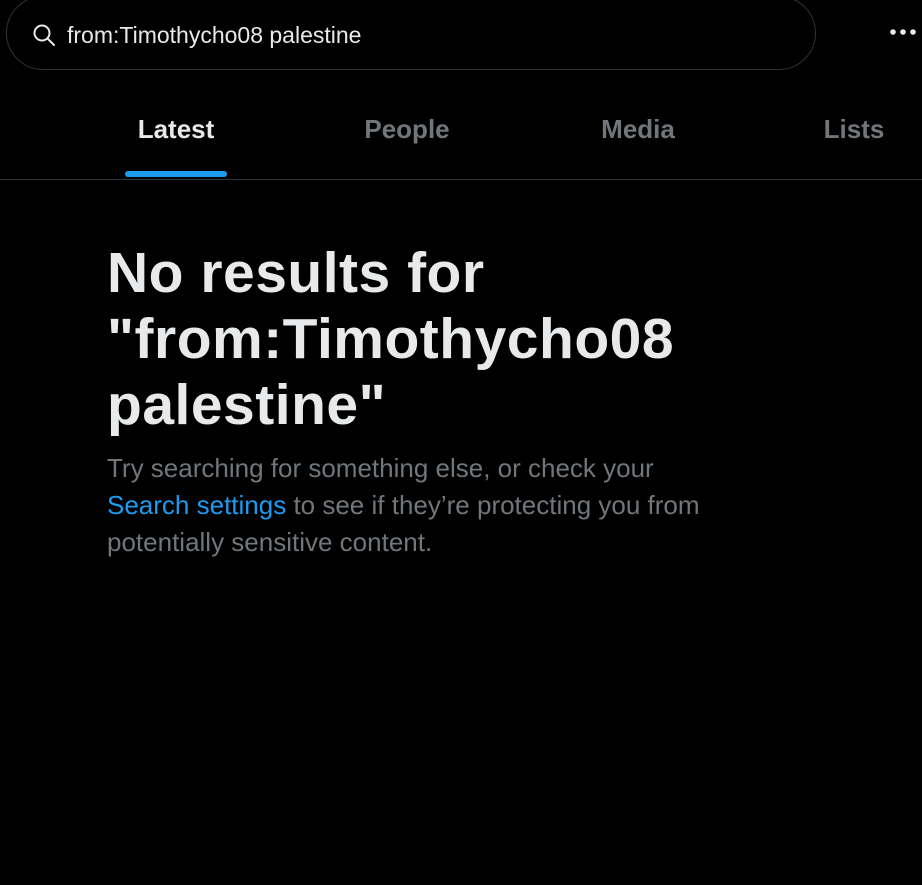 The width and height of the screenshot is (922, 885). I want to click on tab-label: Latest, so click(176, 129).